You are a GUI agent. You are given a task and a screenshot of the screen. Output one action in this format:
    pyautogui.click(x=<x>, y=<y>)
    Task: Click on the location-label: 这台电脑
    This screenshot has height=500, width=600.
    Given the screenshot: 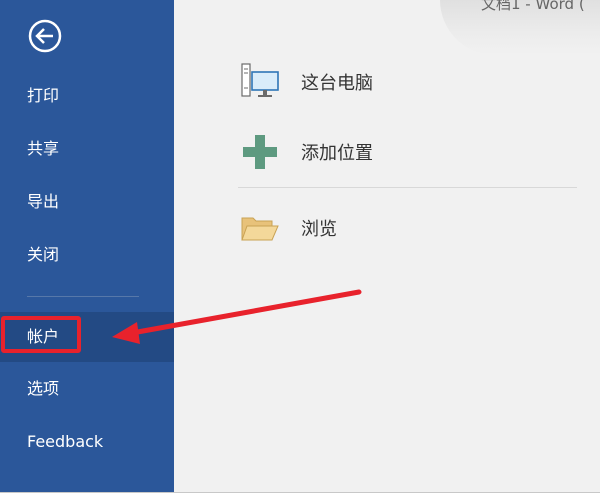 What is the action you would take?
    pyautogui.click(x=337, y=83)
    